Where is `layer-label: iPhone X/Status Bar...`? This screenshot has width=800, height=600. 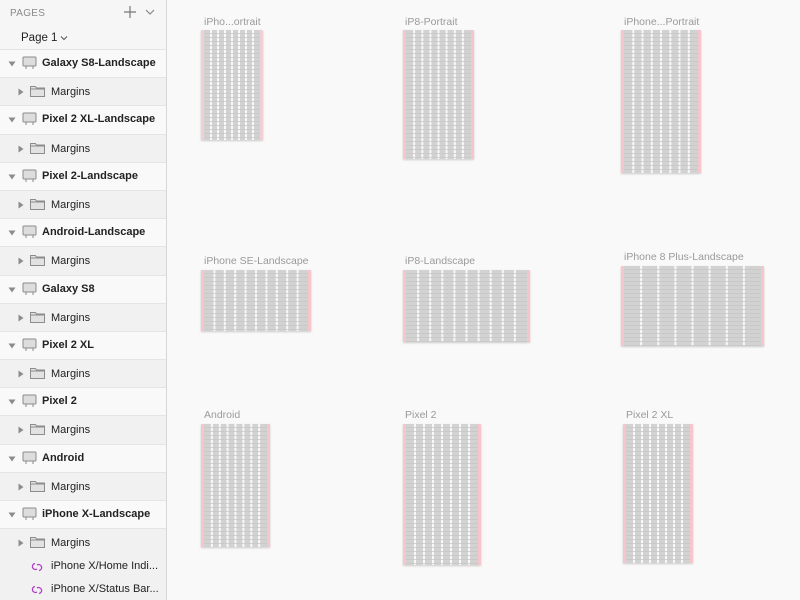
layer-label: iPhone X/Status Bar... is located at coordinates (105, 588).